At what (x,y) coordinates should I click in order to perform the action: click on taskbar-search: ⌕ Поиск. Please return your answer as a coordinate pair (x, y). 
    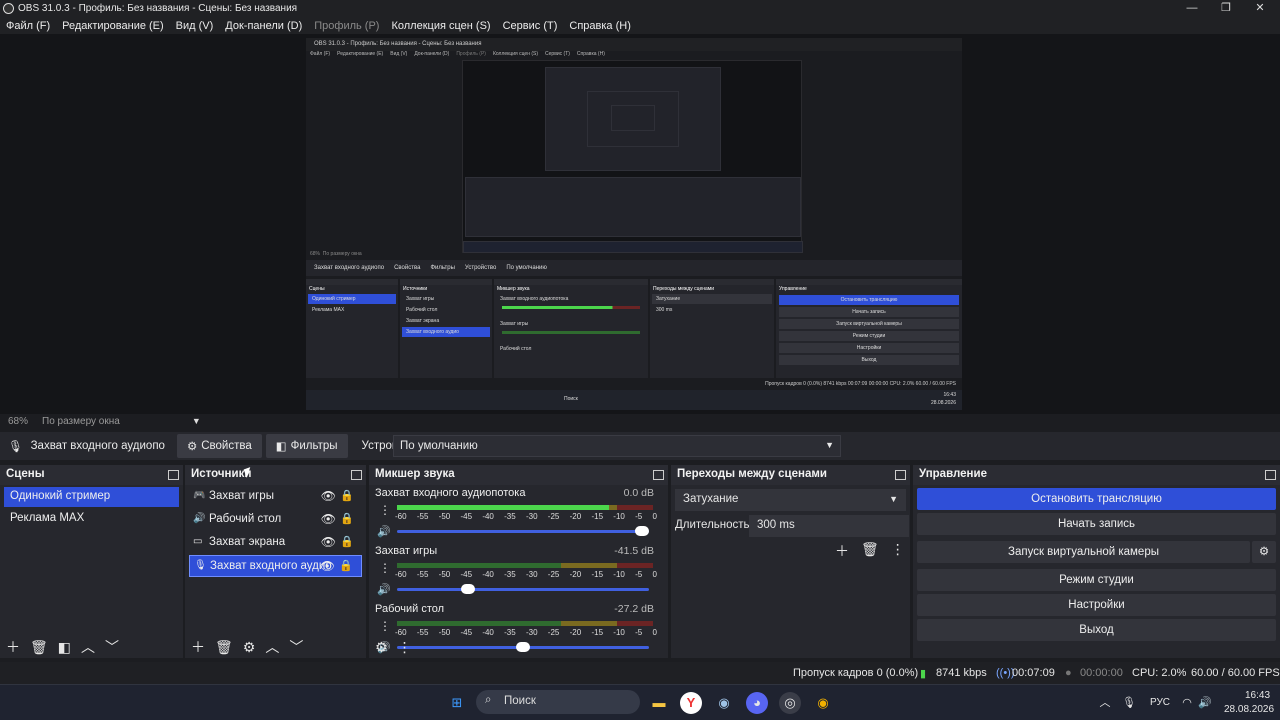
    Looking at the image, I should click on (558, 702).